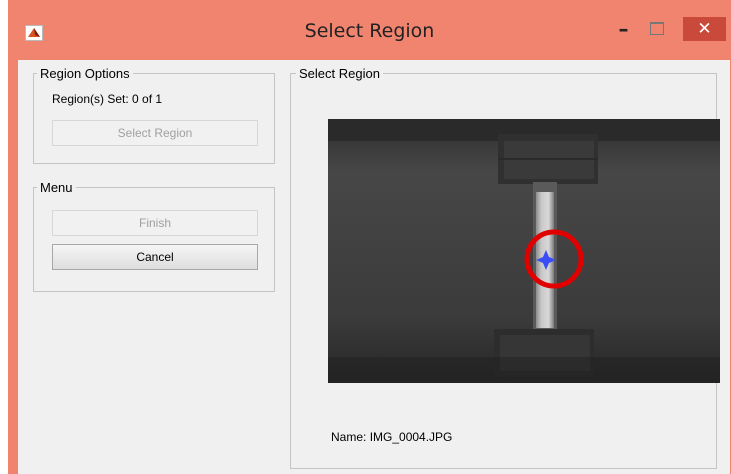  I want to click on maximize-button, so click(657, 30).